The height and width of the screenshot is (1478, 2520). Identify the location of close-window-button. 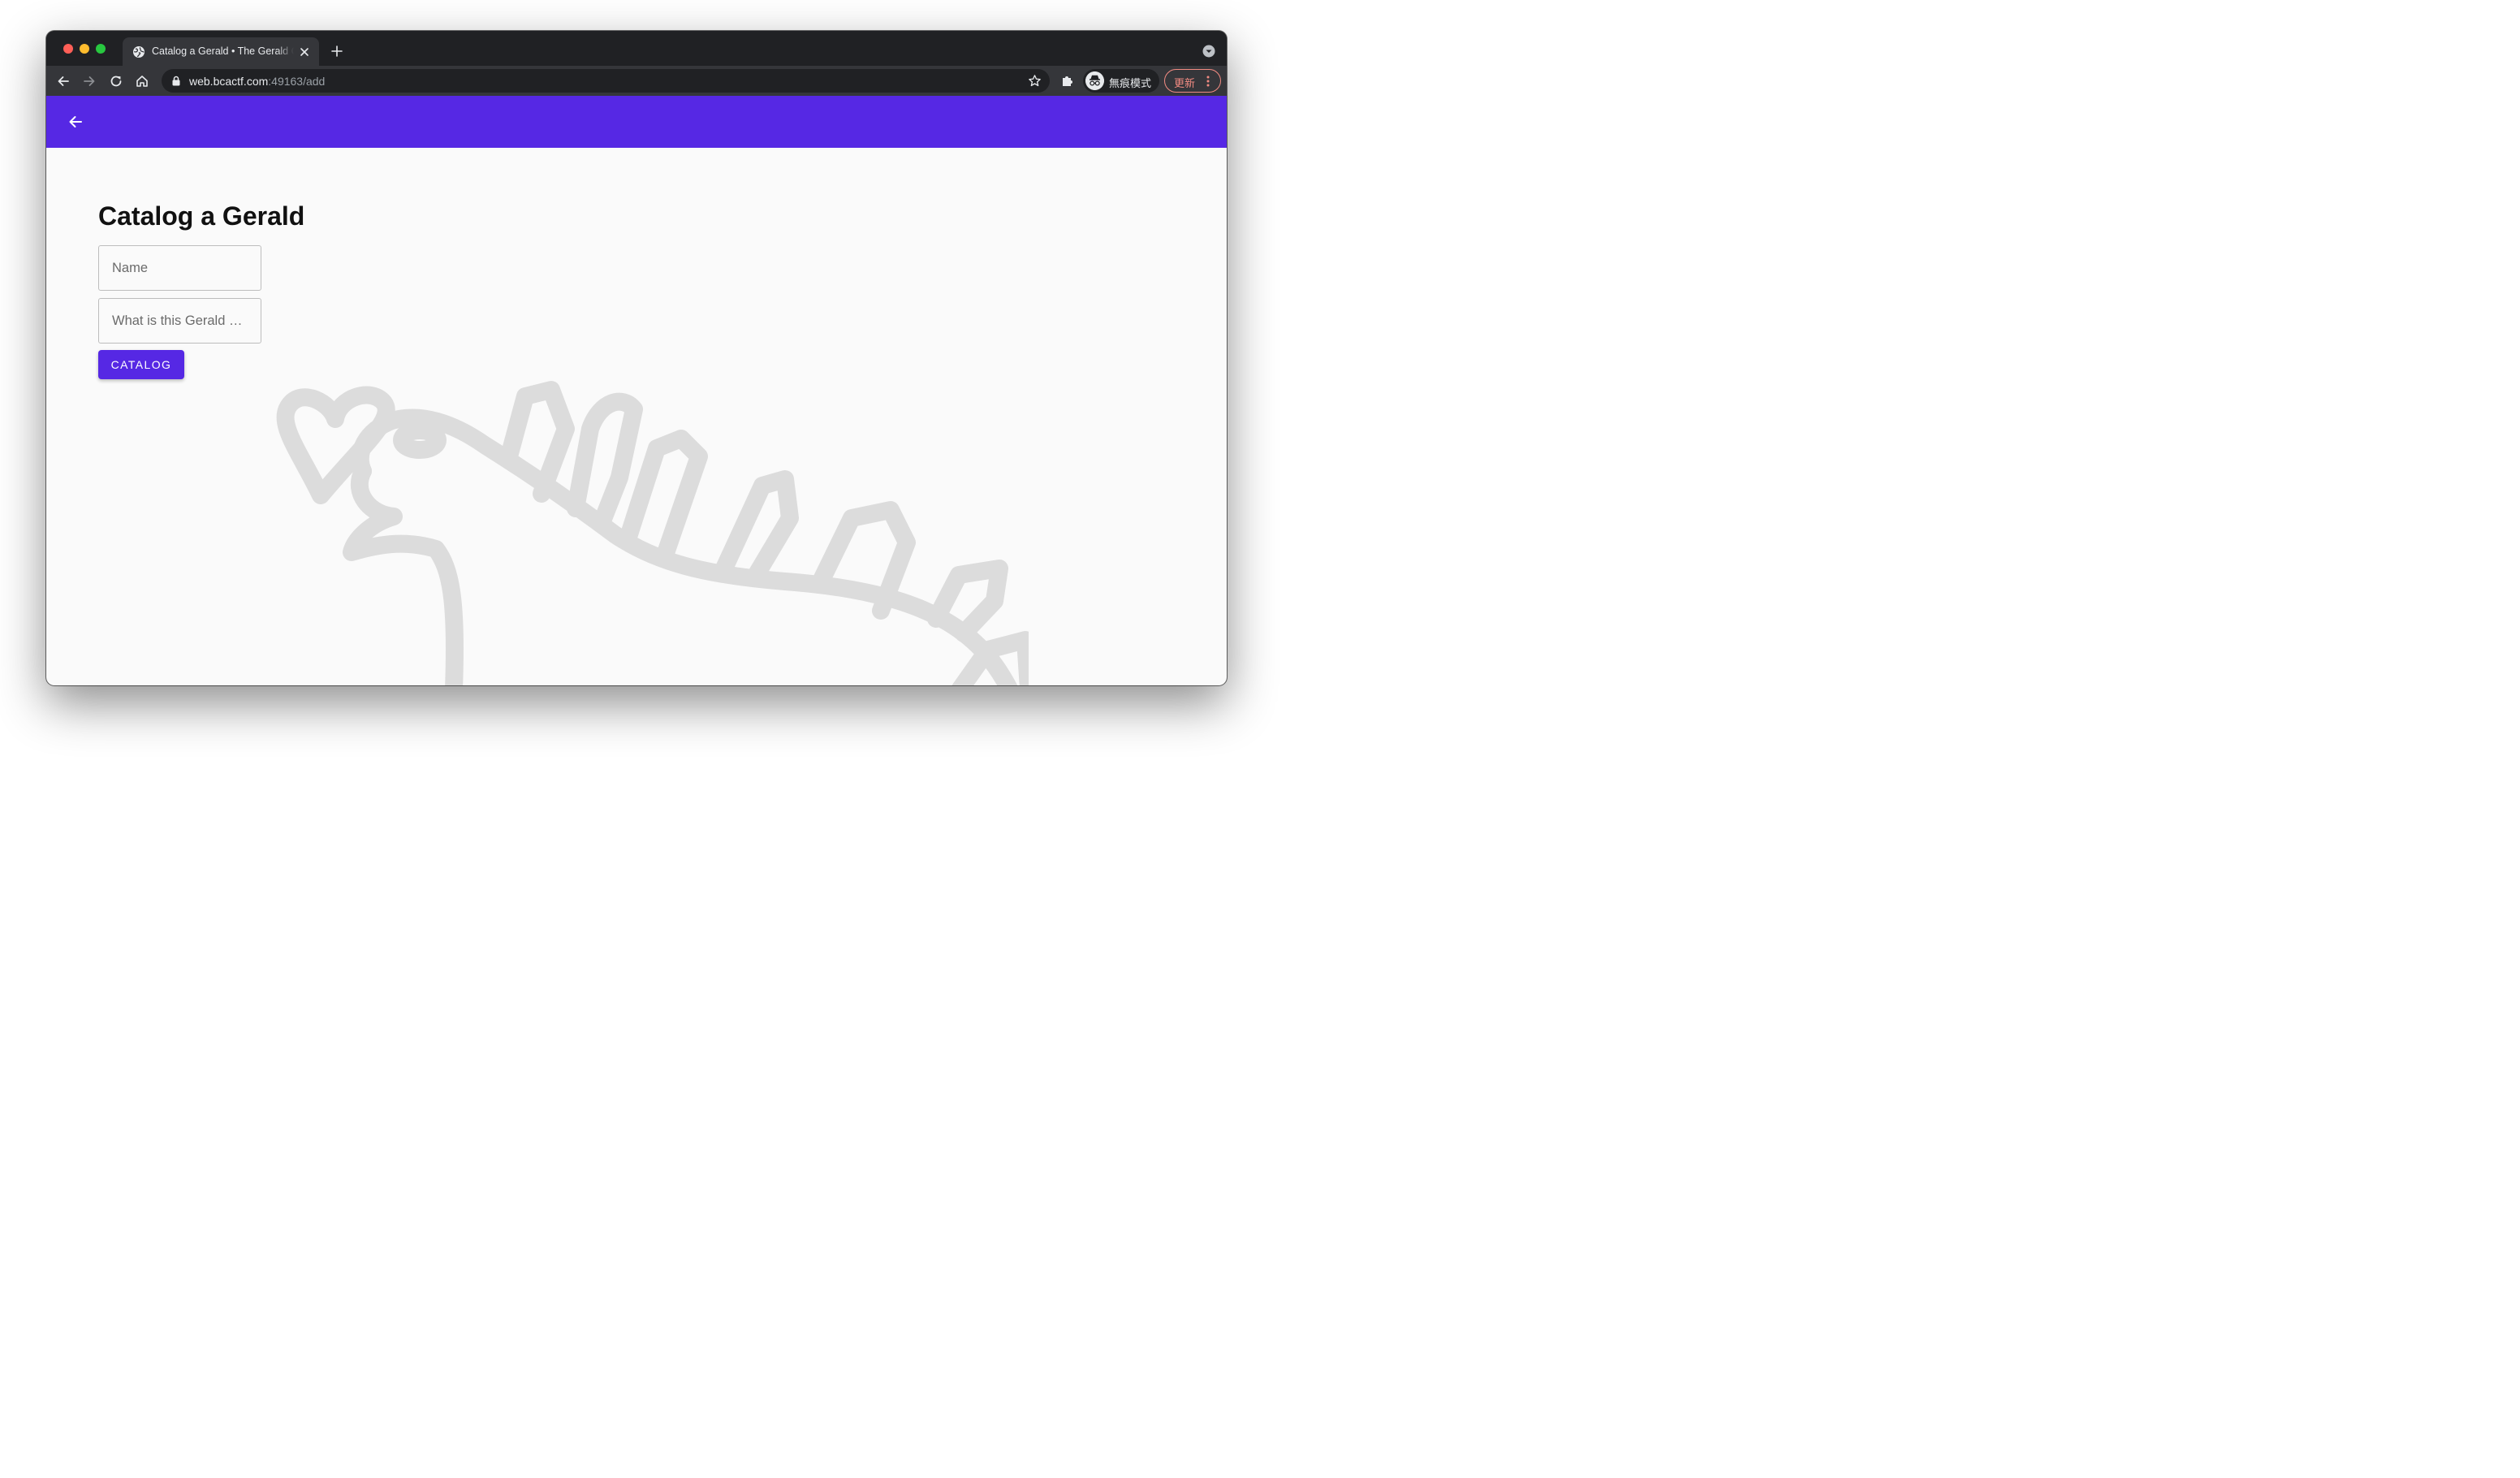
(68, 49).